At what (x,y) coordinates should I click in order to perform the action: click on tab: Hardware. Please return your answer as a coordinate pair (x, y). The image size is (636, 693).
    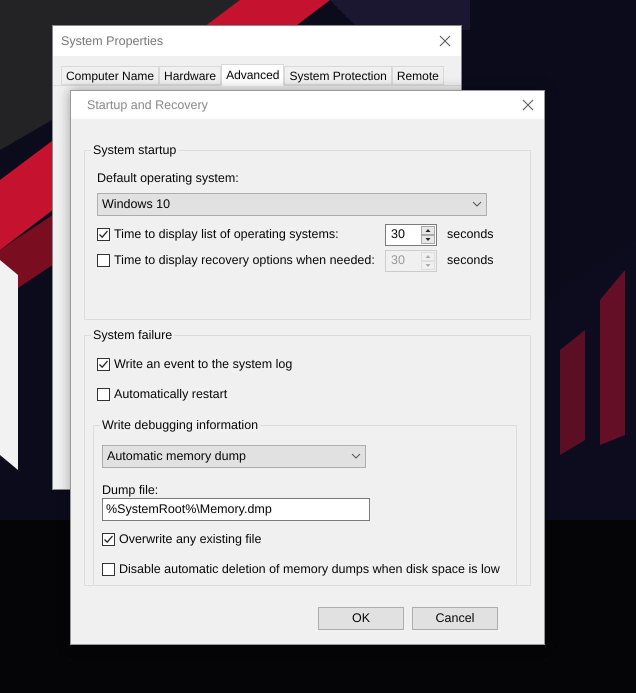
    Looking at the image, I should click on (190, 75).